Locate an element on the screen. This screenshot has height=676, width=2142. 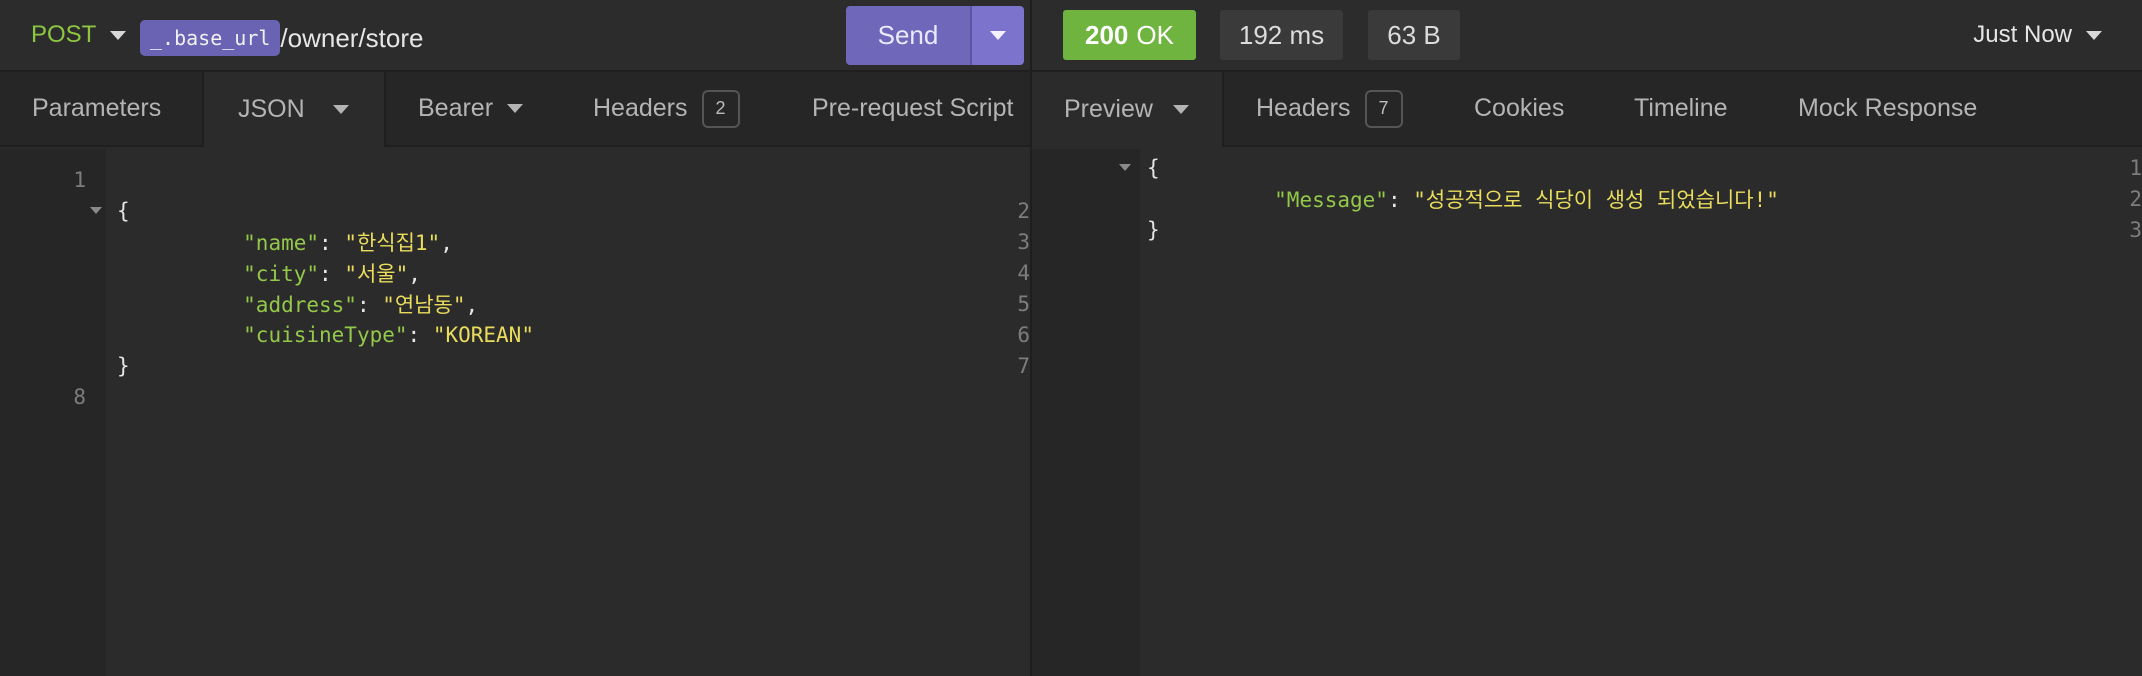
tab-auth-bearer: Bearer is located at coordinates (471, 108).